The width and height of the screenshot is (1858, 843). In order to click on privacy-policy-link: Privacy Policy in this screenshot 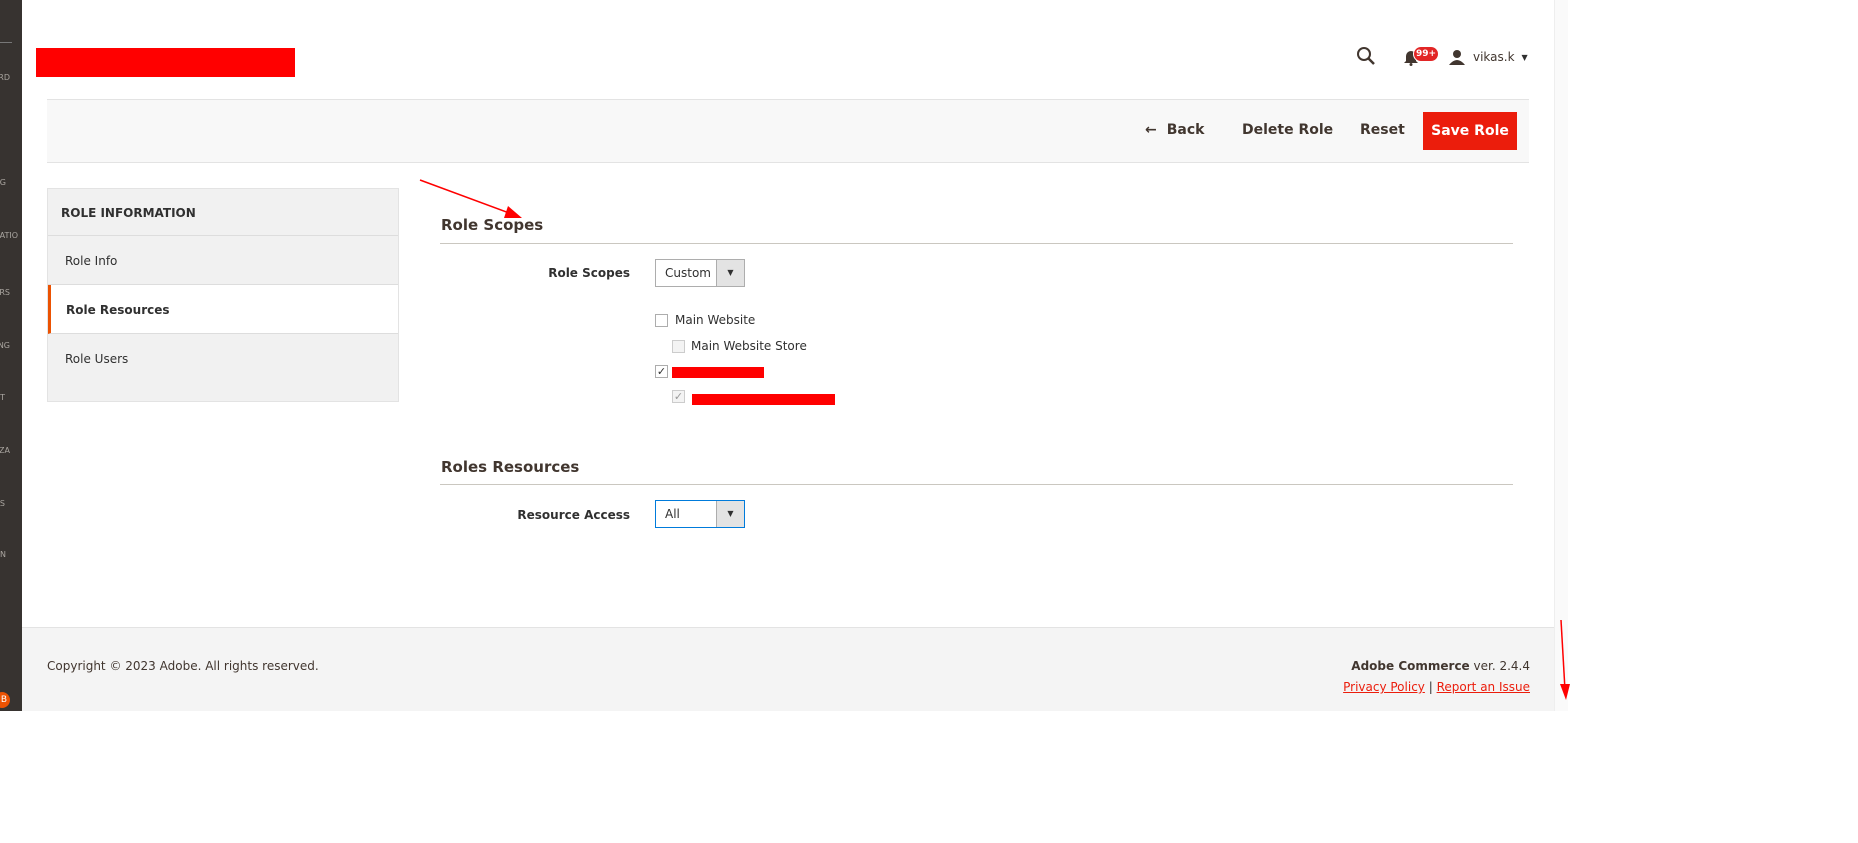, I will do `click(1384, 687)`.